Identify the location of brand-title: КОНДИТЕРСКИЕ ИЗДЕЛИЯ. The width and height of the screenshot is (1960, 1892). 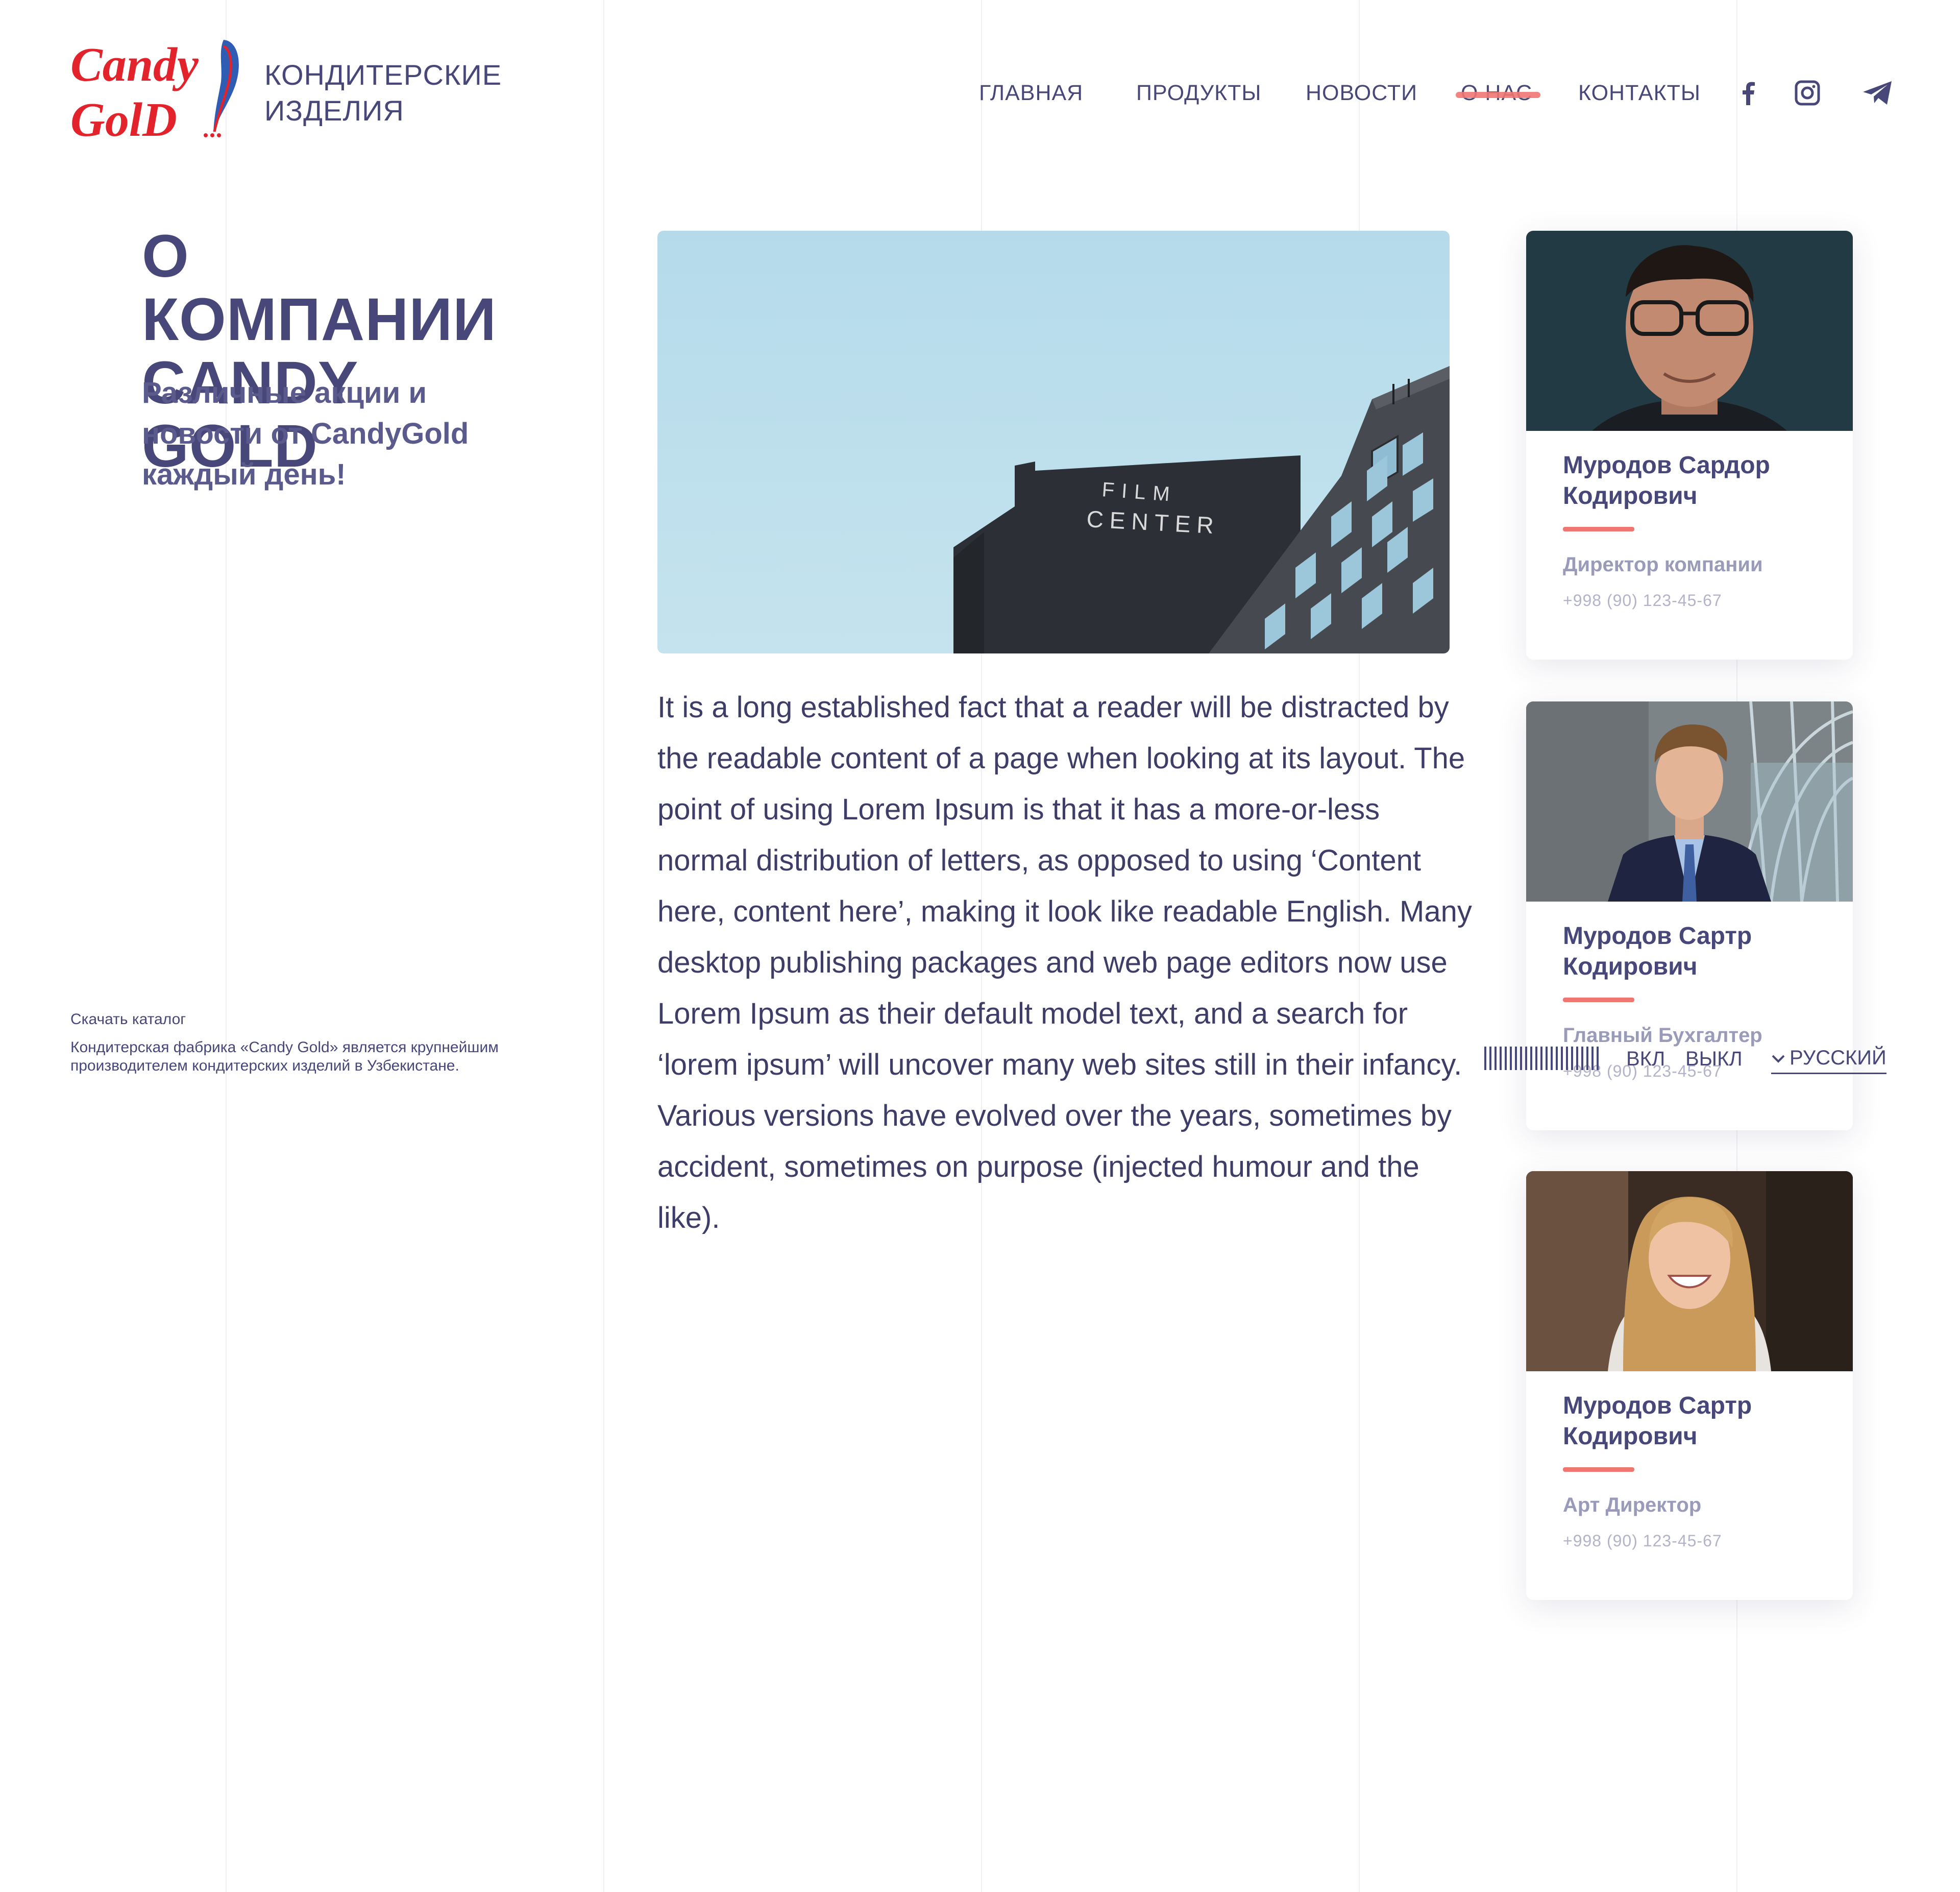
(383, 93).